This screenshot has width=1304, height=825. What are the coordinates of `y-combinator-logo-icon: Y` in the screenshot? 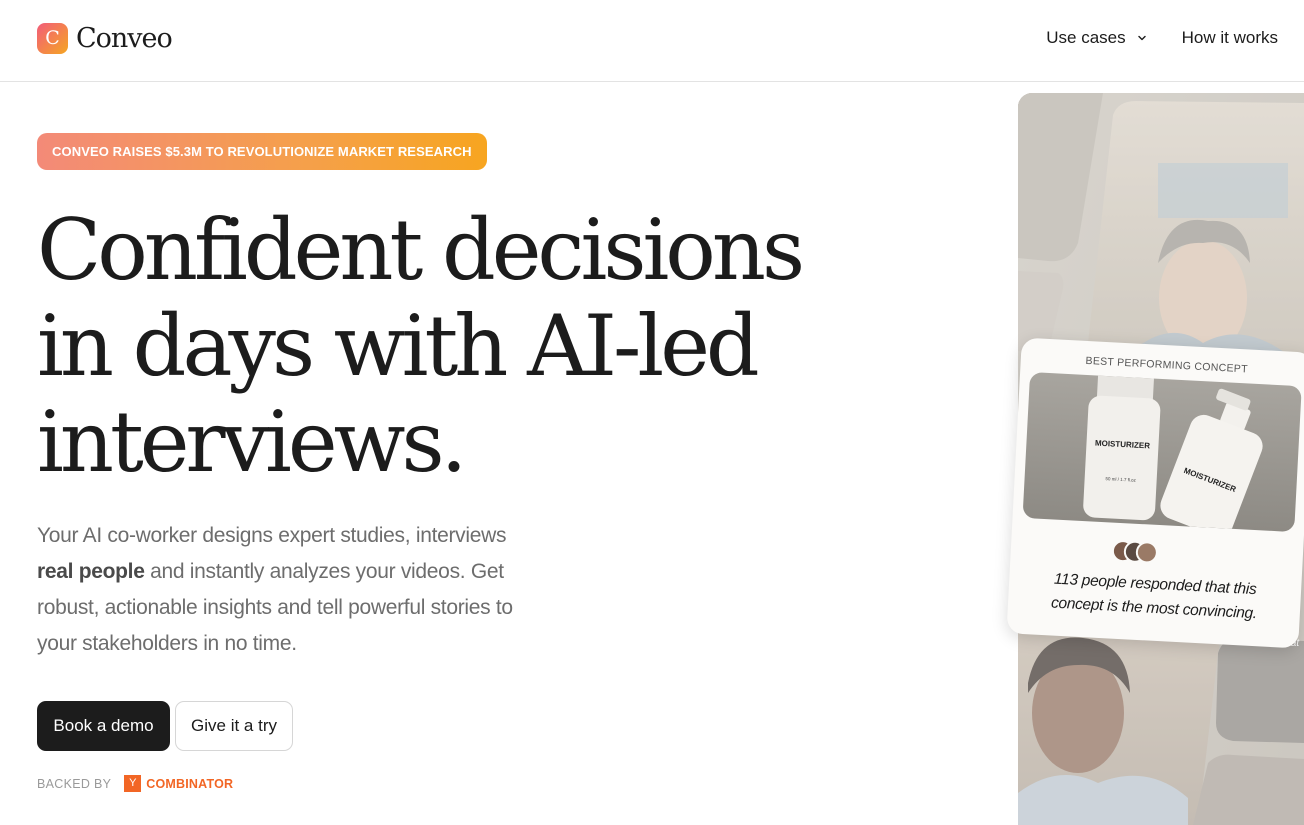 It's located at (133, 783).